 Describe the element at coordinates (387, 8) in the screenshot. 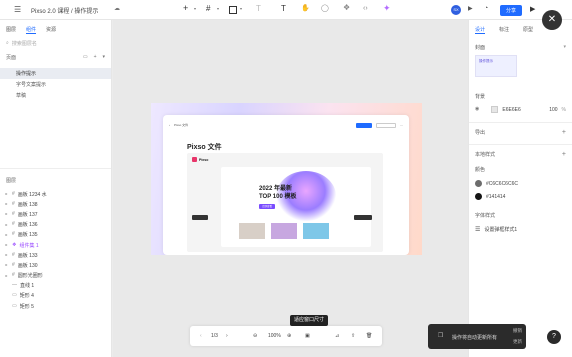

I see `plugin-icon: ✦` at that location.